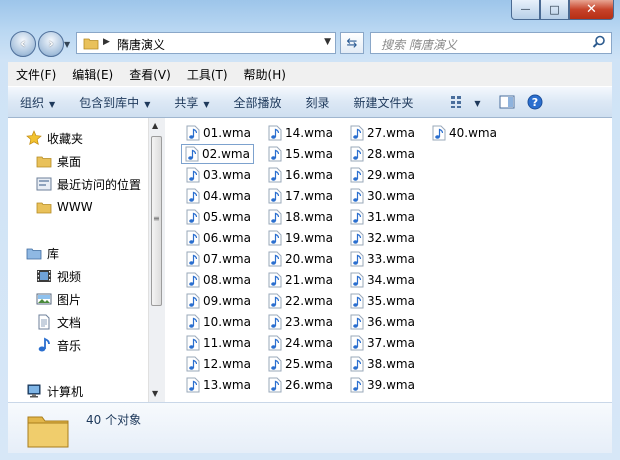 This screenshot has height=460, width=620. What do you see at coordinates (382, 322) in the screenshot?
I see `file-item: 36.wma` at bounding box center [382, 322].